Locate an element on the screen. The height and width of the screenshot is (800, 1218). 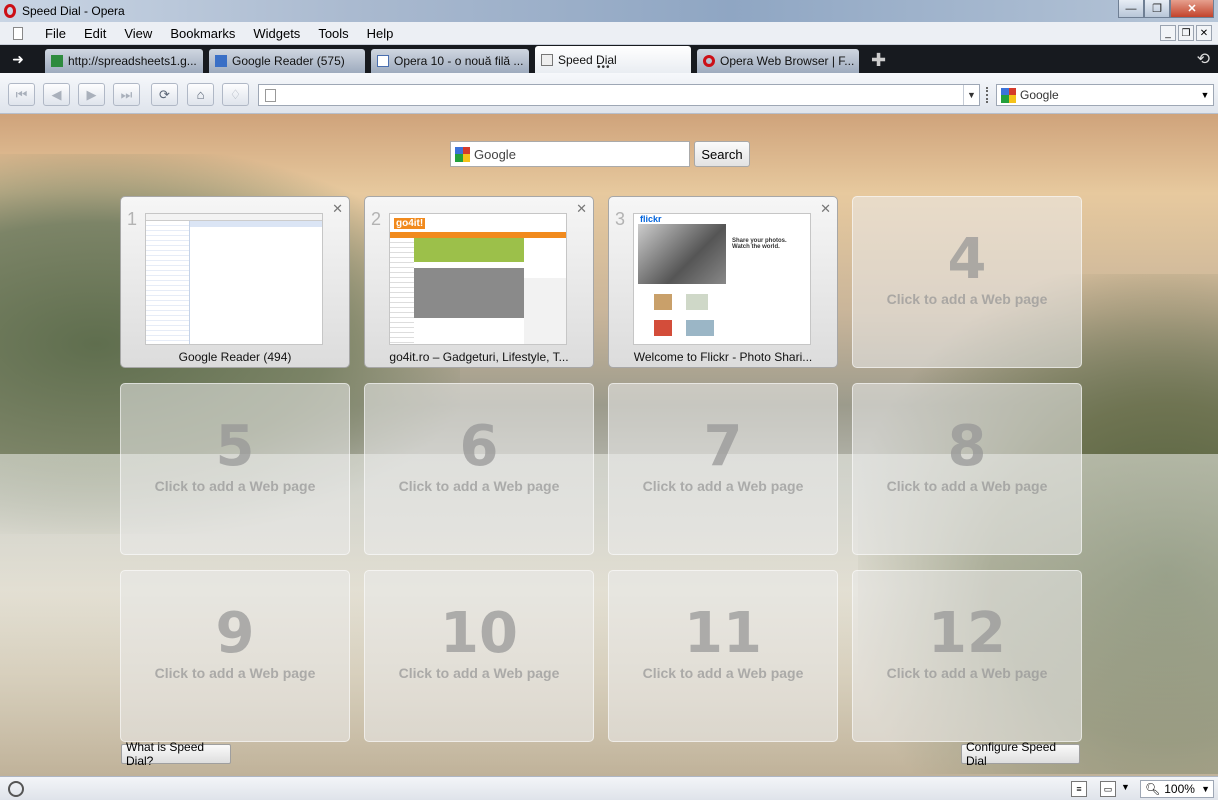
dial-number: 3 is located at coordinates (620, 219).